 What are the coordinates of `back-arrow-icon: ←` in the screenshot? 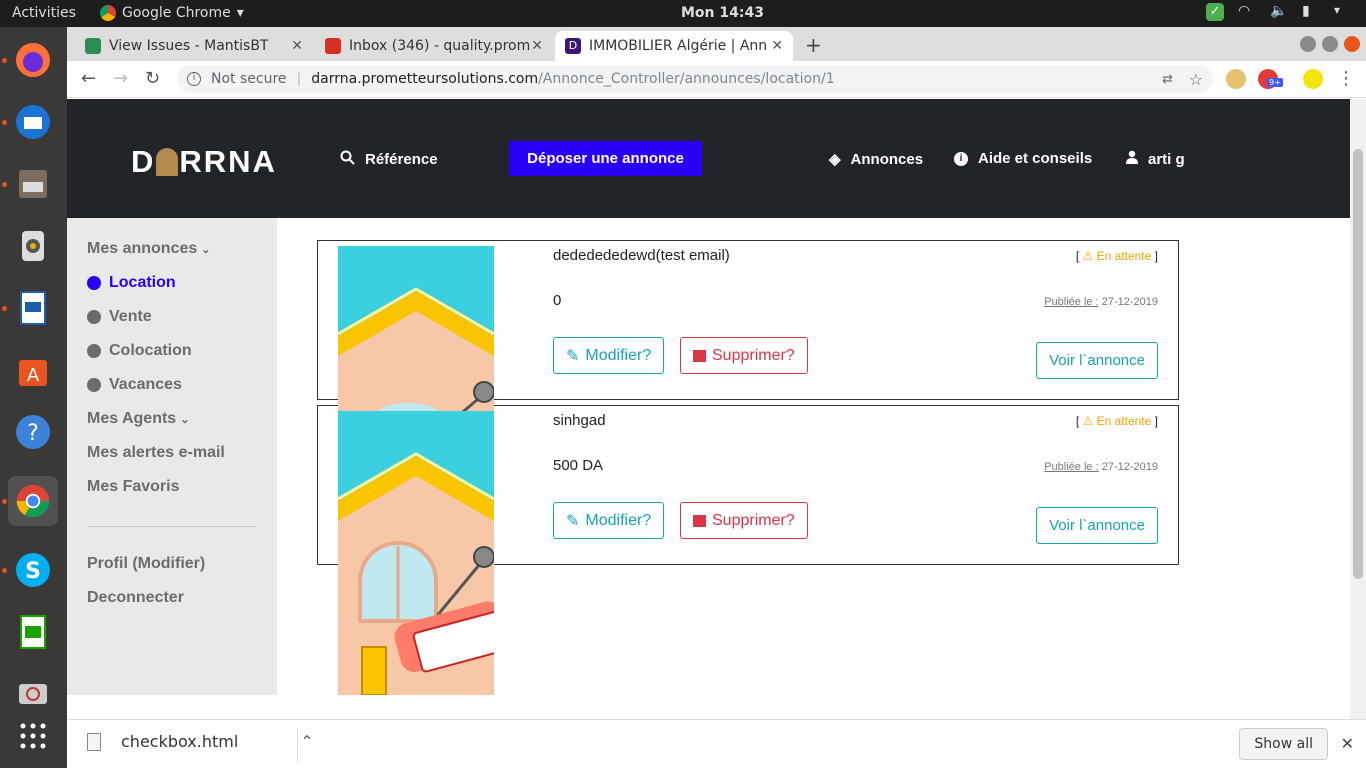 It's located at (88, 78).